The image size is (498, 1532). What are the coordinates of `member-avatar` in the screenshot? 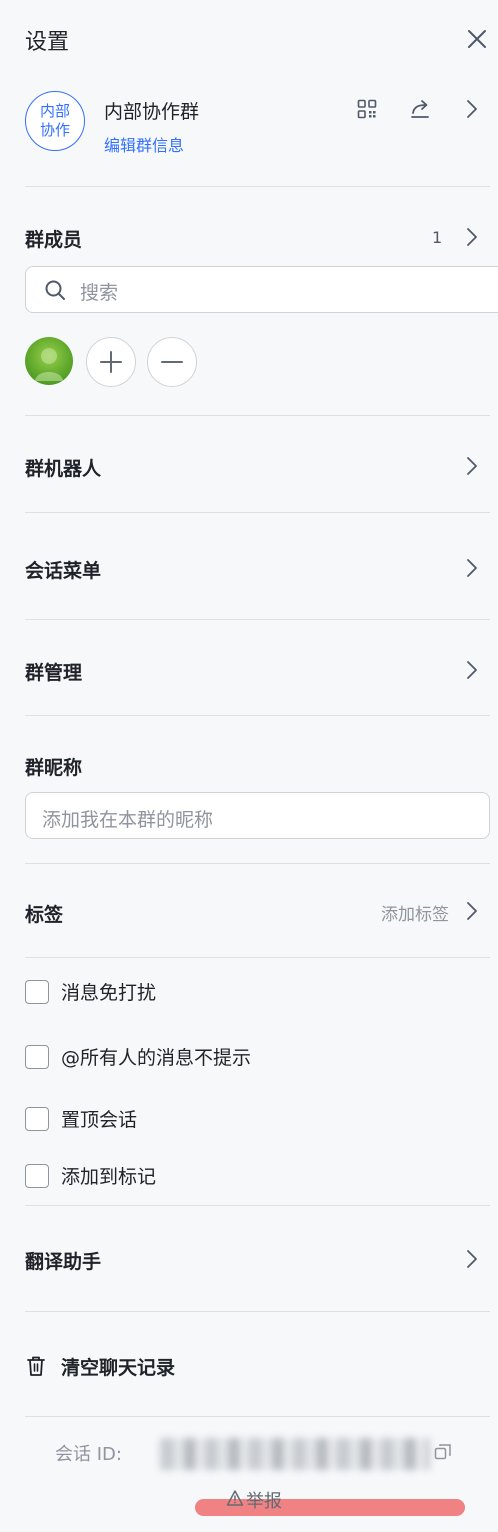 It's located at (49, 361).